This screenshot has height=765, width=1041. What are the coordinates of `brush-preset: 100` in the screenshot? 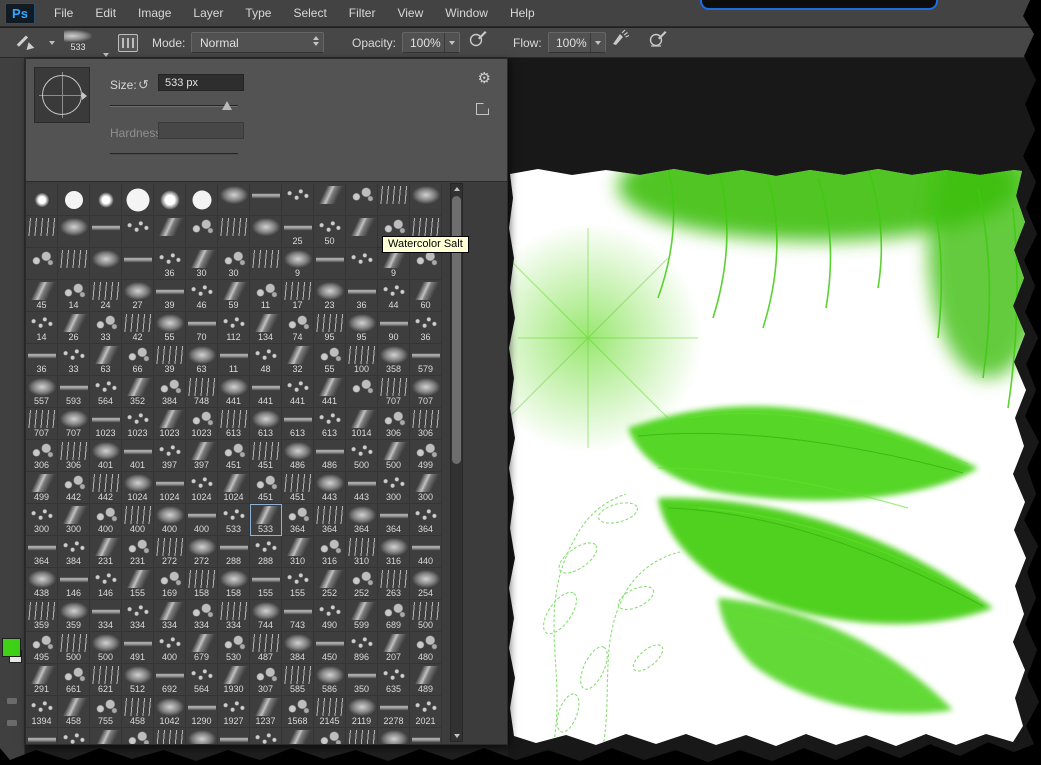 It's located at (362, 360).